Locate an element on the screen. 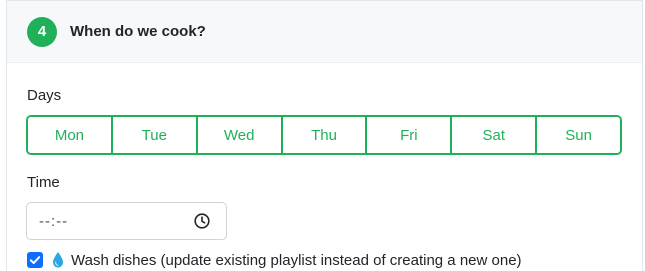 The height and width of the screenshot is (271, 645). day-button-fri: Fri is located at coordinates (410, 135).